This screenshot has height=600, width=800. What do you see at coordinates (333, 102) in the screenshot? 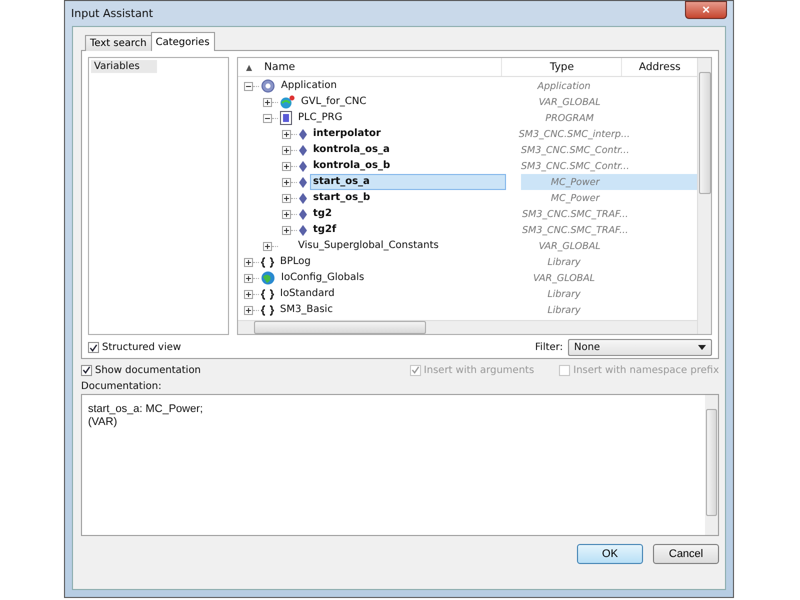
I see `tree-item: GVL_for_CNC` at bounding box center [333, 102].